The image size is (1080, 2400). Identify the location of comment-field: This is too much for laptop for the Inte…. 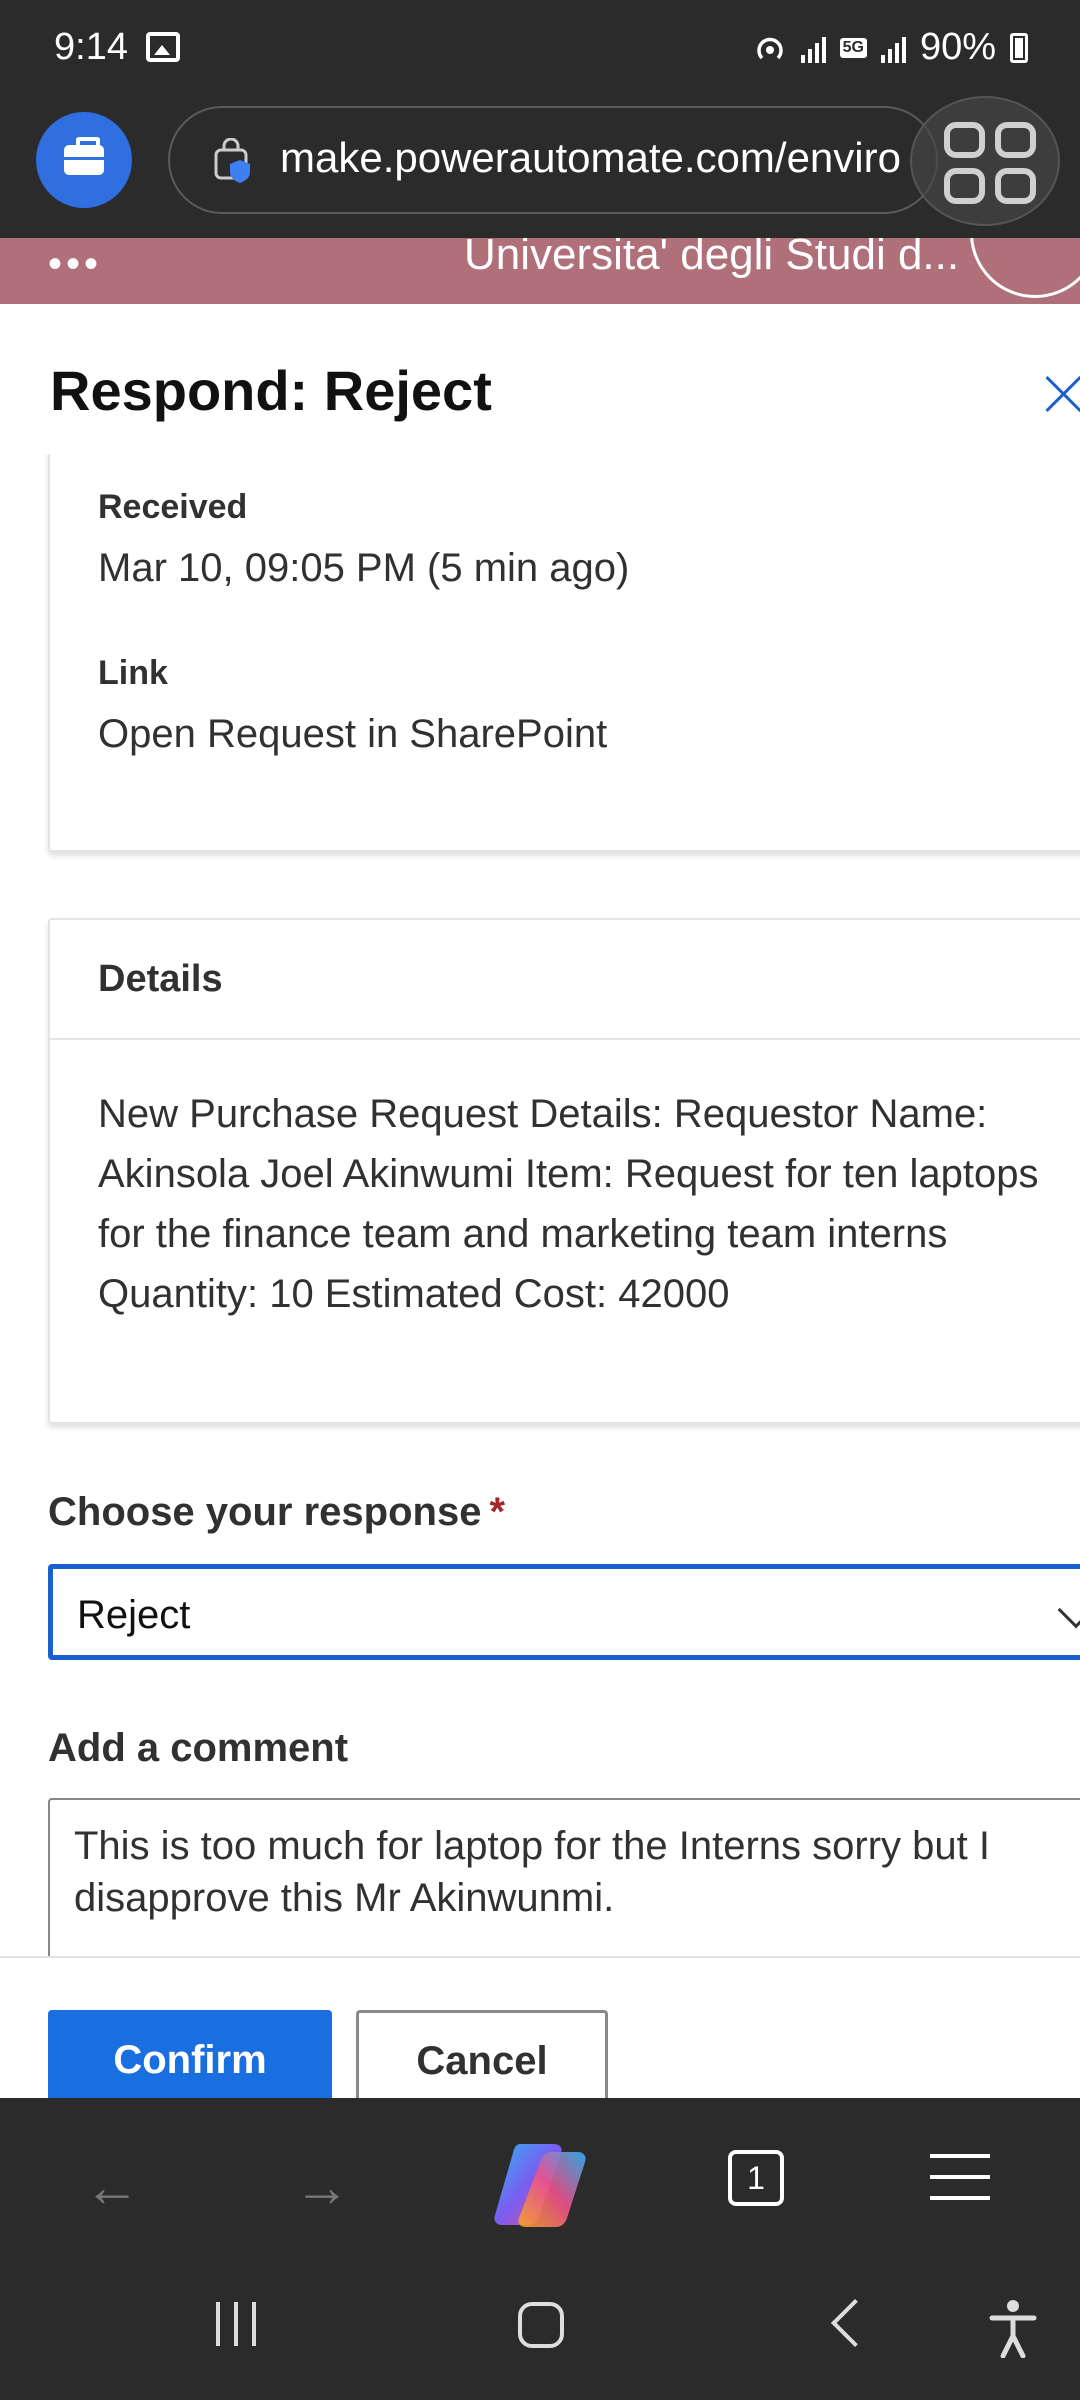
(564, 1877).